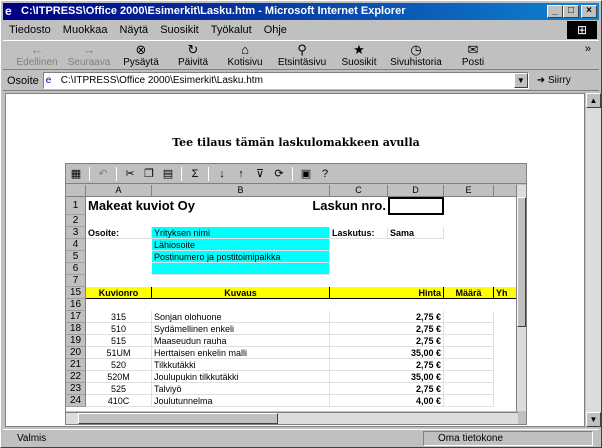 The width and height of the screenshot is (602, 448). Describe the element at coordinates (275, 30) in the screenshot. I see `menu-help: Ohje` at that location.